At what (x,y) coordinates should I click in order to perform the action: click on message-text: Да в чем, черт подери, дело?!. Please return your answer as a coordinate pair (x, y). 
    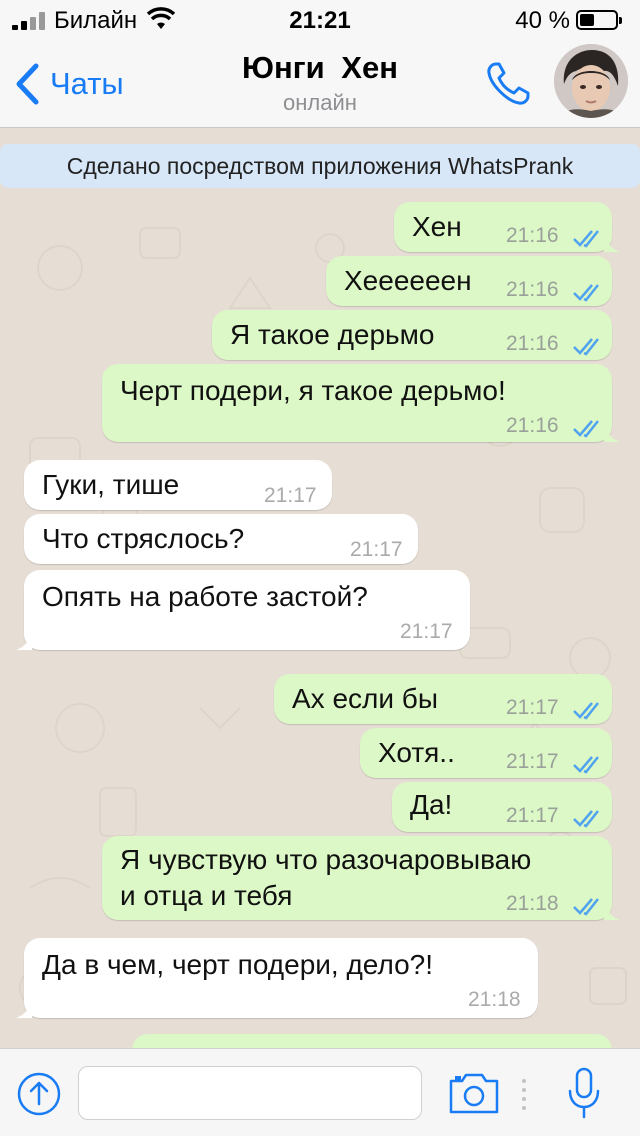
    Looking at the image, I should click on (238, 964).